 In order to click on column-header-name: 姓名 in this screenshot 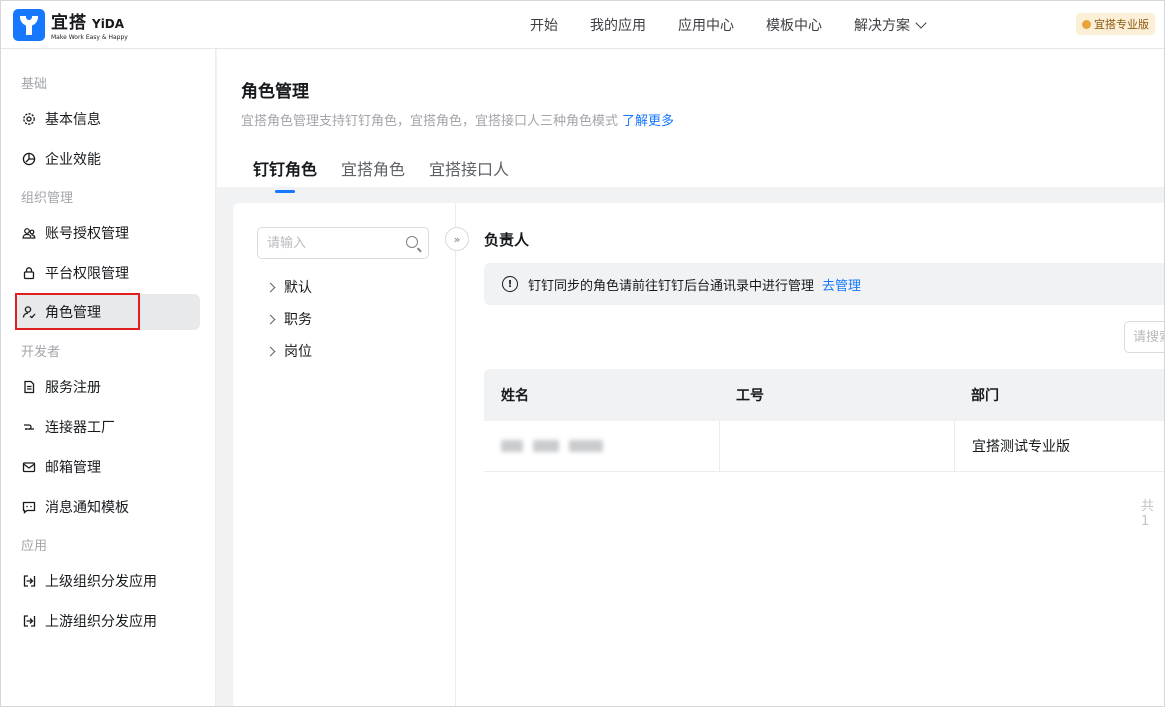, I will do `click(515, 396)`.